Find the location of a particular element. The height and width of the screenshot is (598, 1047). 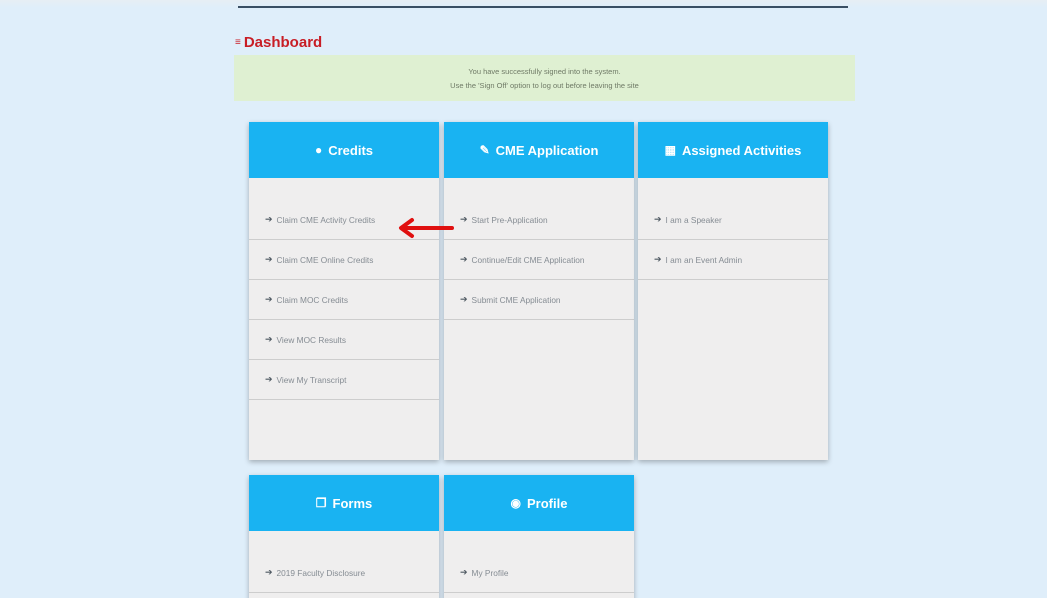

menu-item-label: I am an Event Admin is located at coordinates (704, 259).